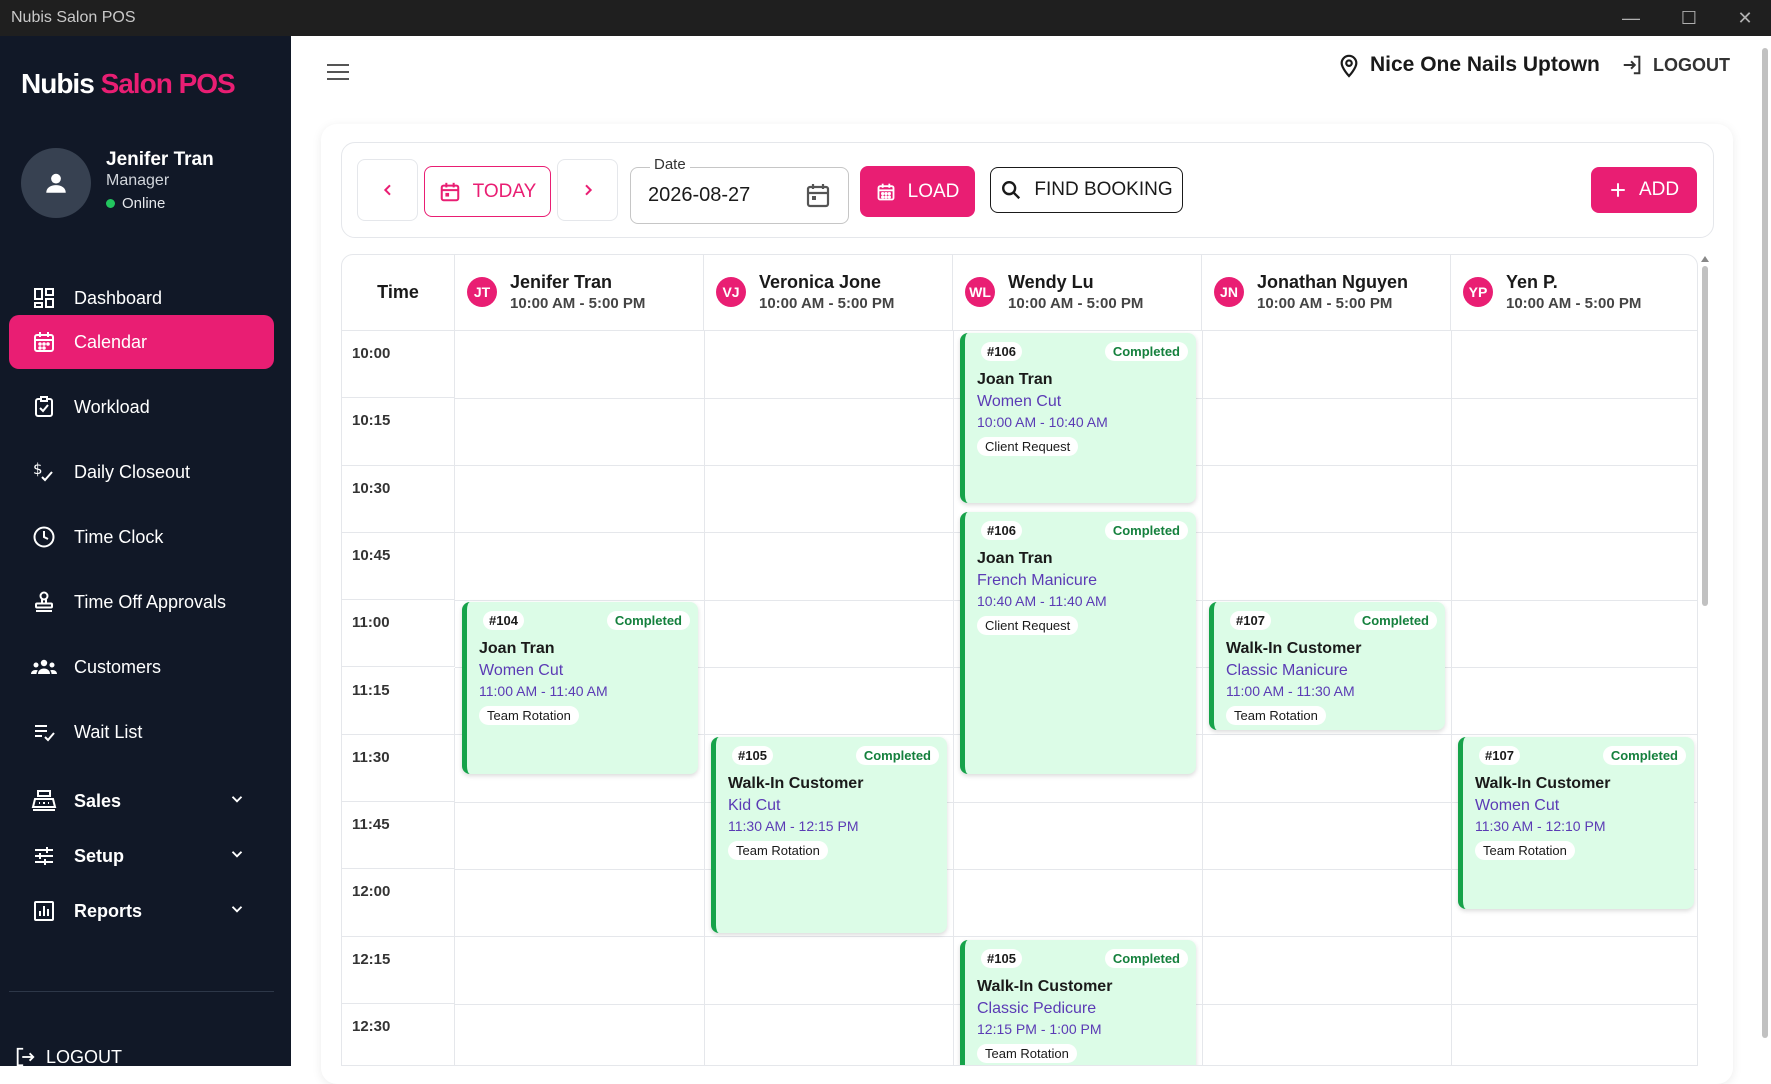  I want to click on appointment-service: Classic Manicure, so click(1287, 670).